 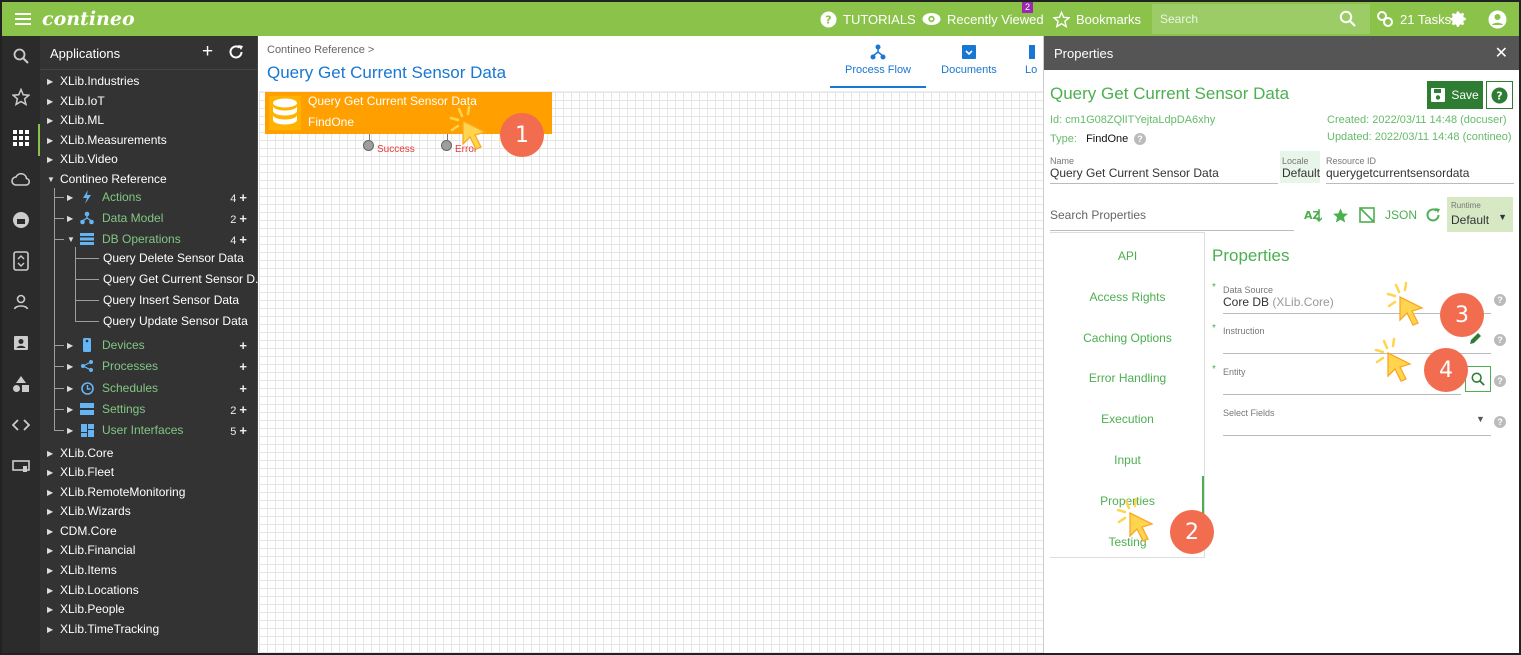 What do you see at coordinates (21, 261) in the screenshot?
I see `device-sync-icon` at bounding box center [21, 261].